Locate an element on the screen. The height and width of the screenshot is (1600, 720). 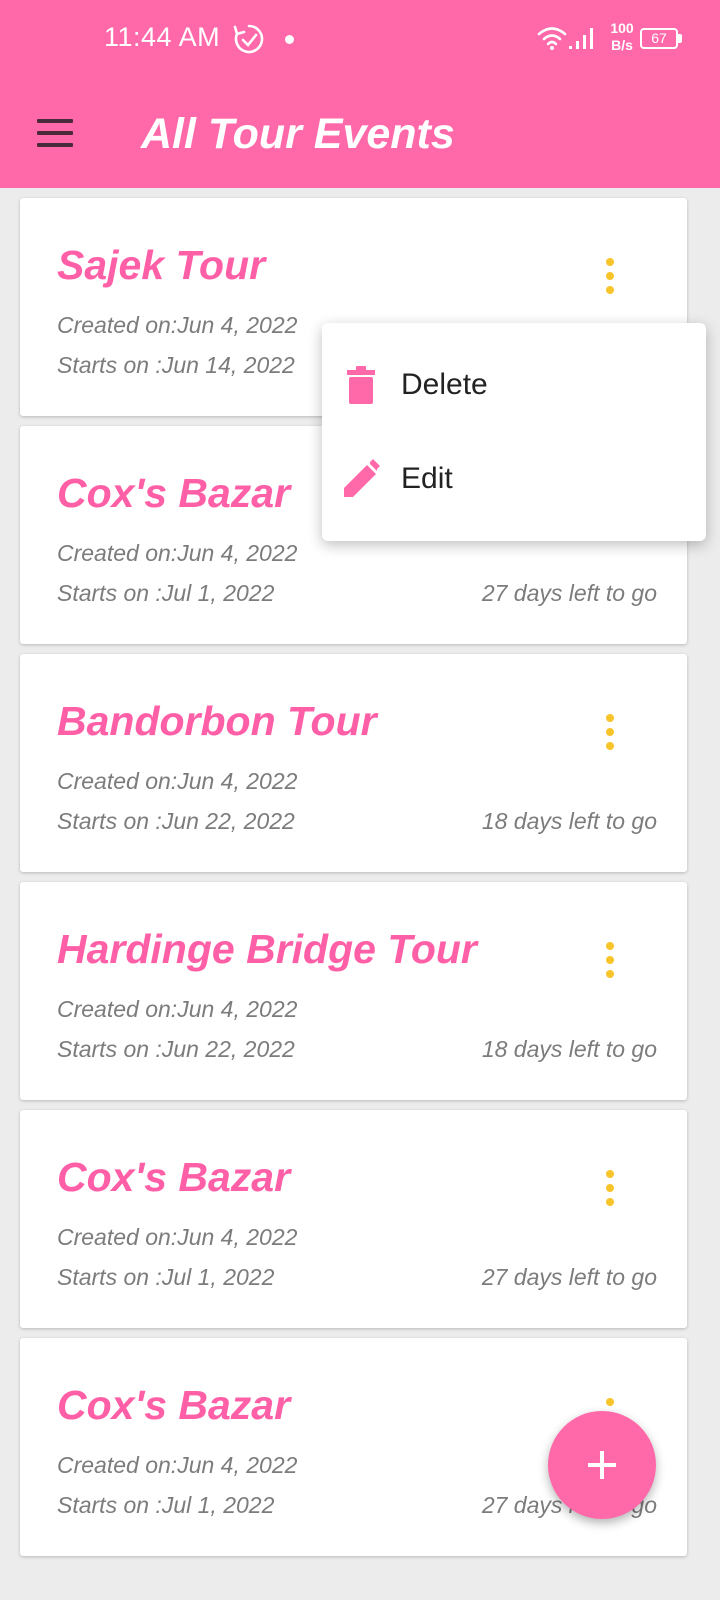
status-time: 11:44 AM is located at coordinates (162, 37).